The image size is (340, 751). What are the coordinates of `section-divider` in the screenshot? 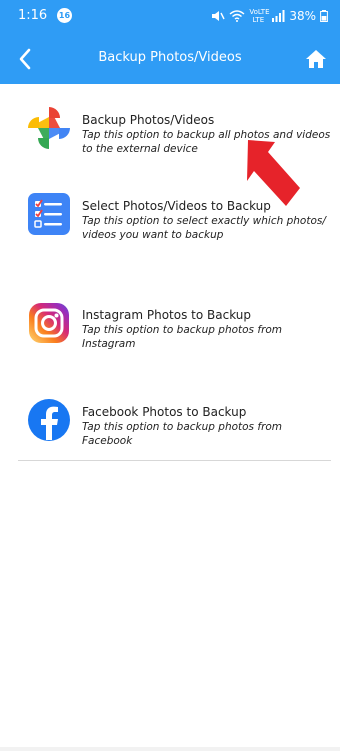 It's located at (174, 460).